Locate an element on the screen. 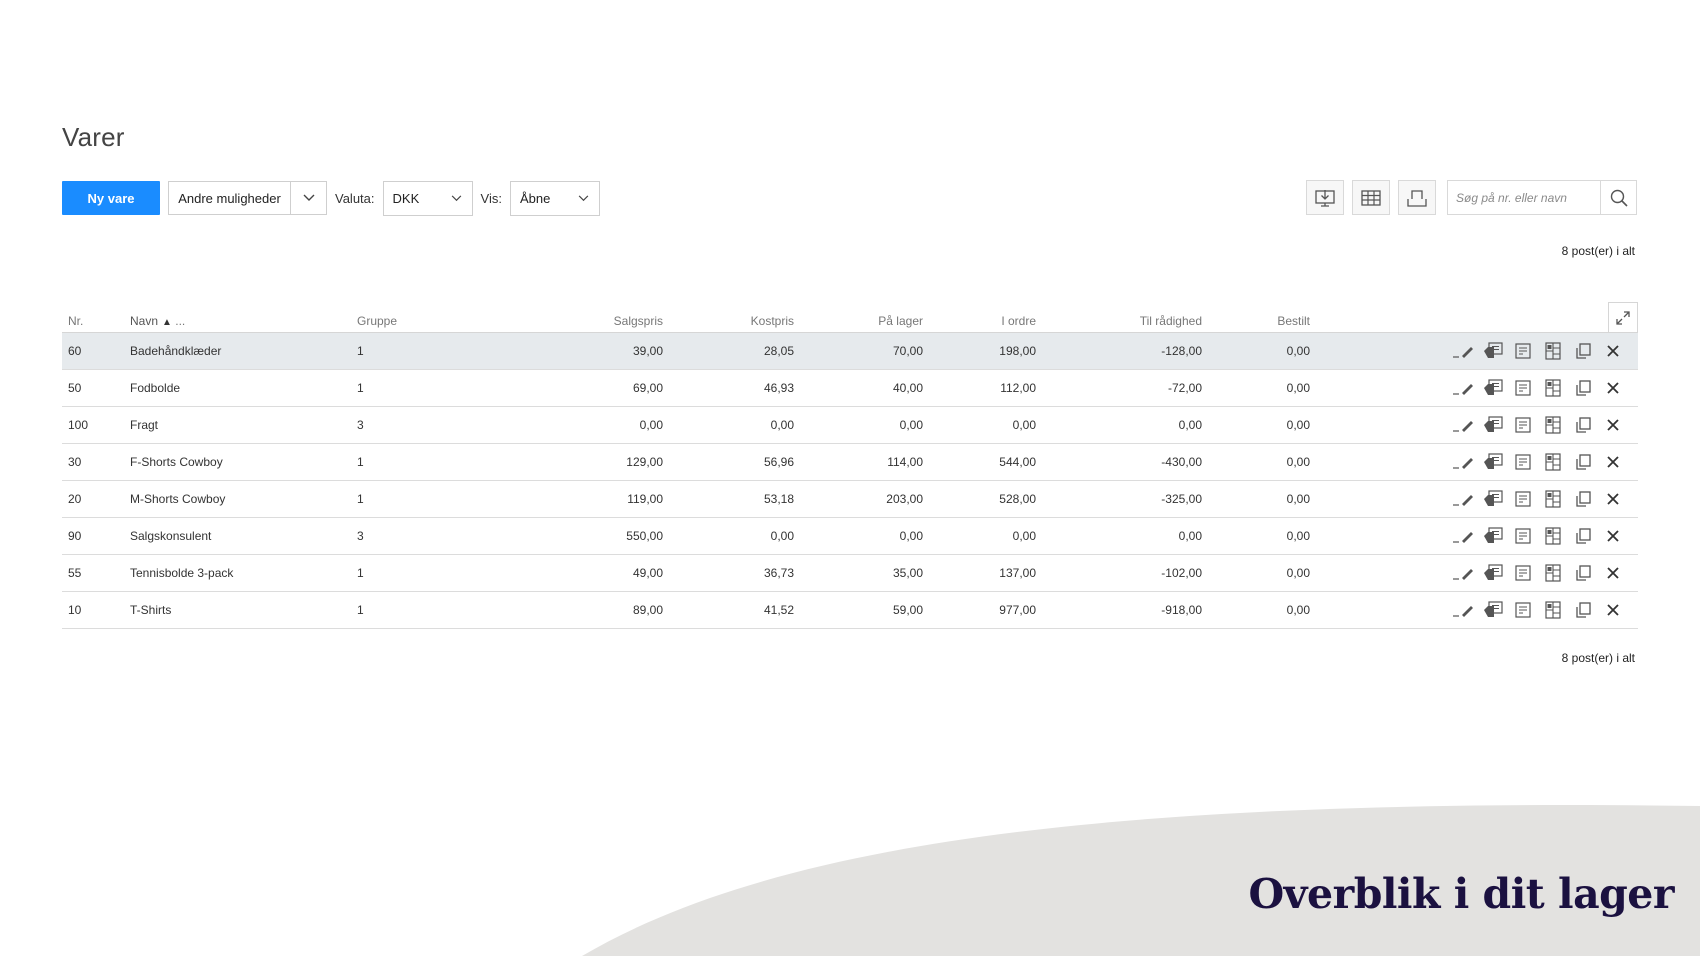 This screenshot has height=956, width=1700. row-actions is located at coordinates (1474, 388).